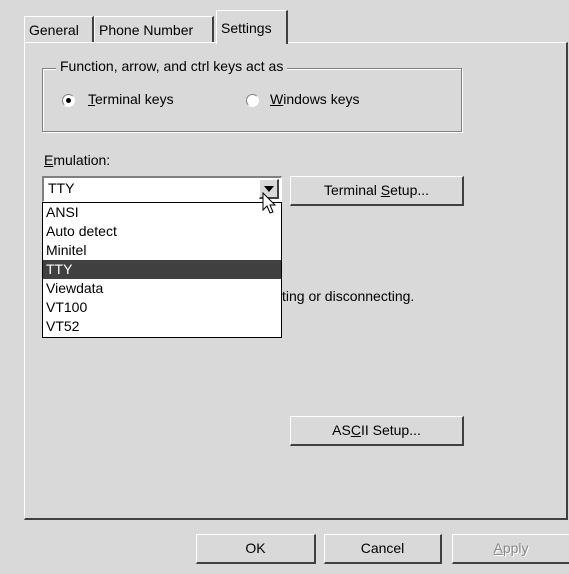  What do you see at coordinates (162, 288) in the screenshot?
I see `emulation-option: Viewdata` at bounding box center [162, 288].